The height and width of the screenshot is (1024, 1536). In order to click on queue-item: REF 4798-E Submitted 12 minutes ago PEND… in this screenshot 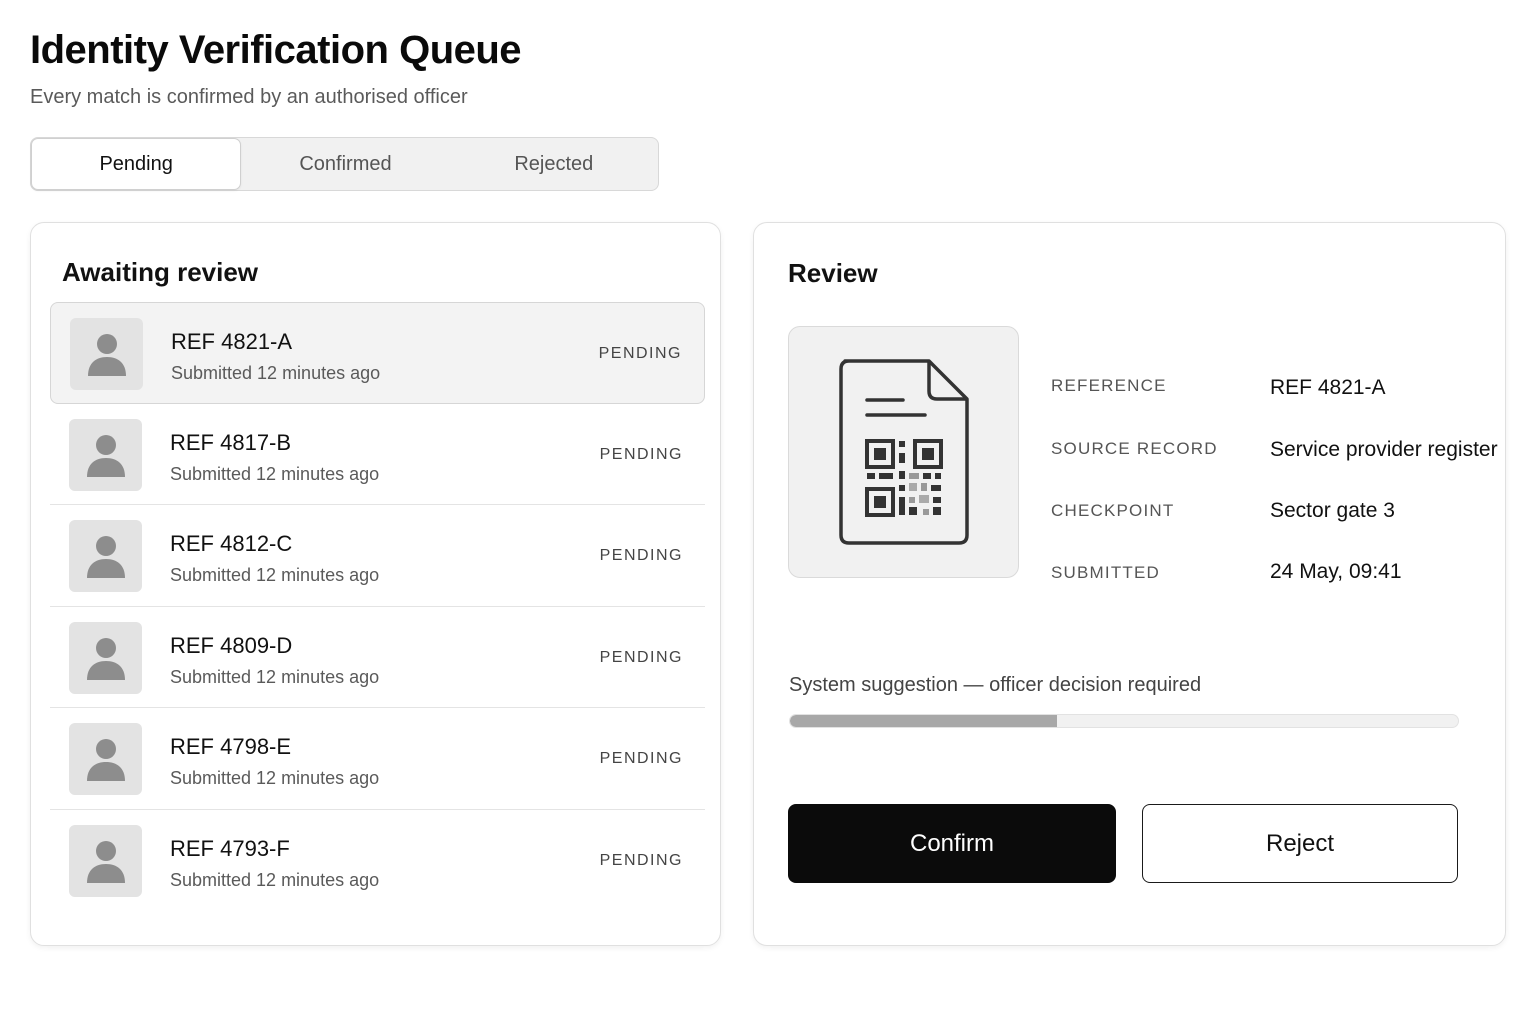, I will do `click(377, 759)`.